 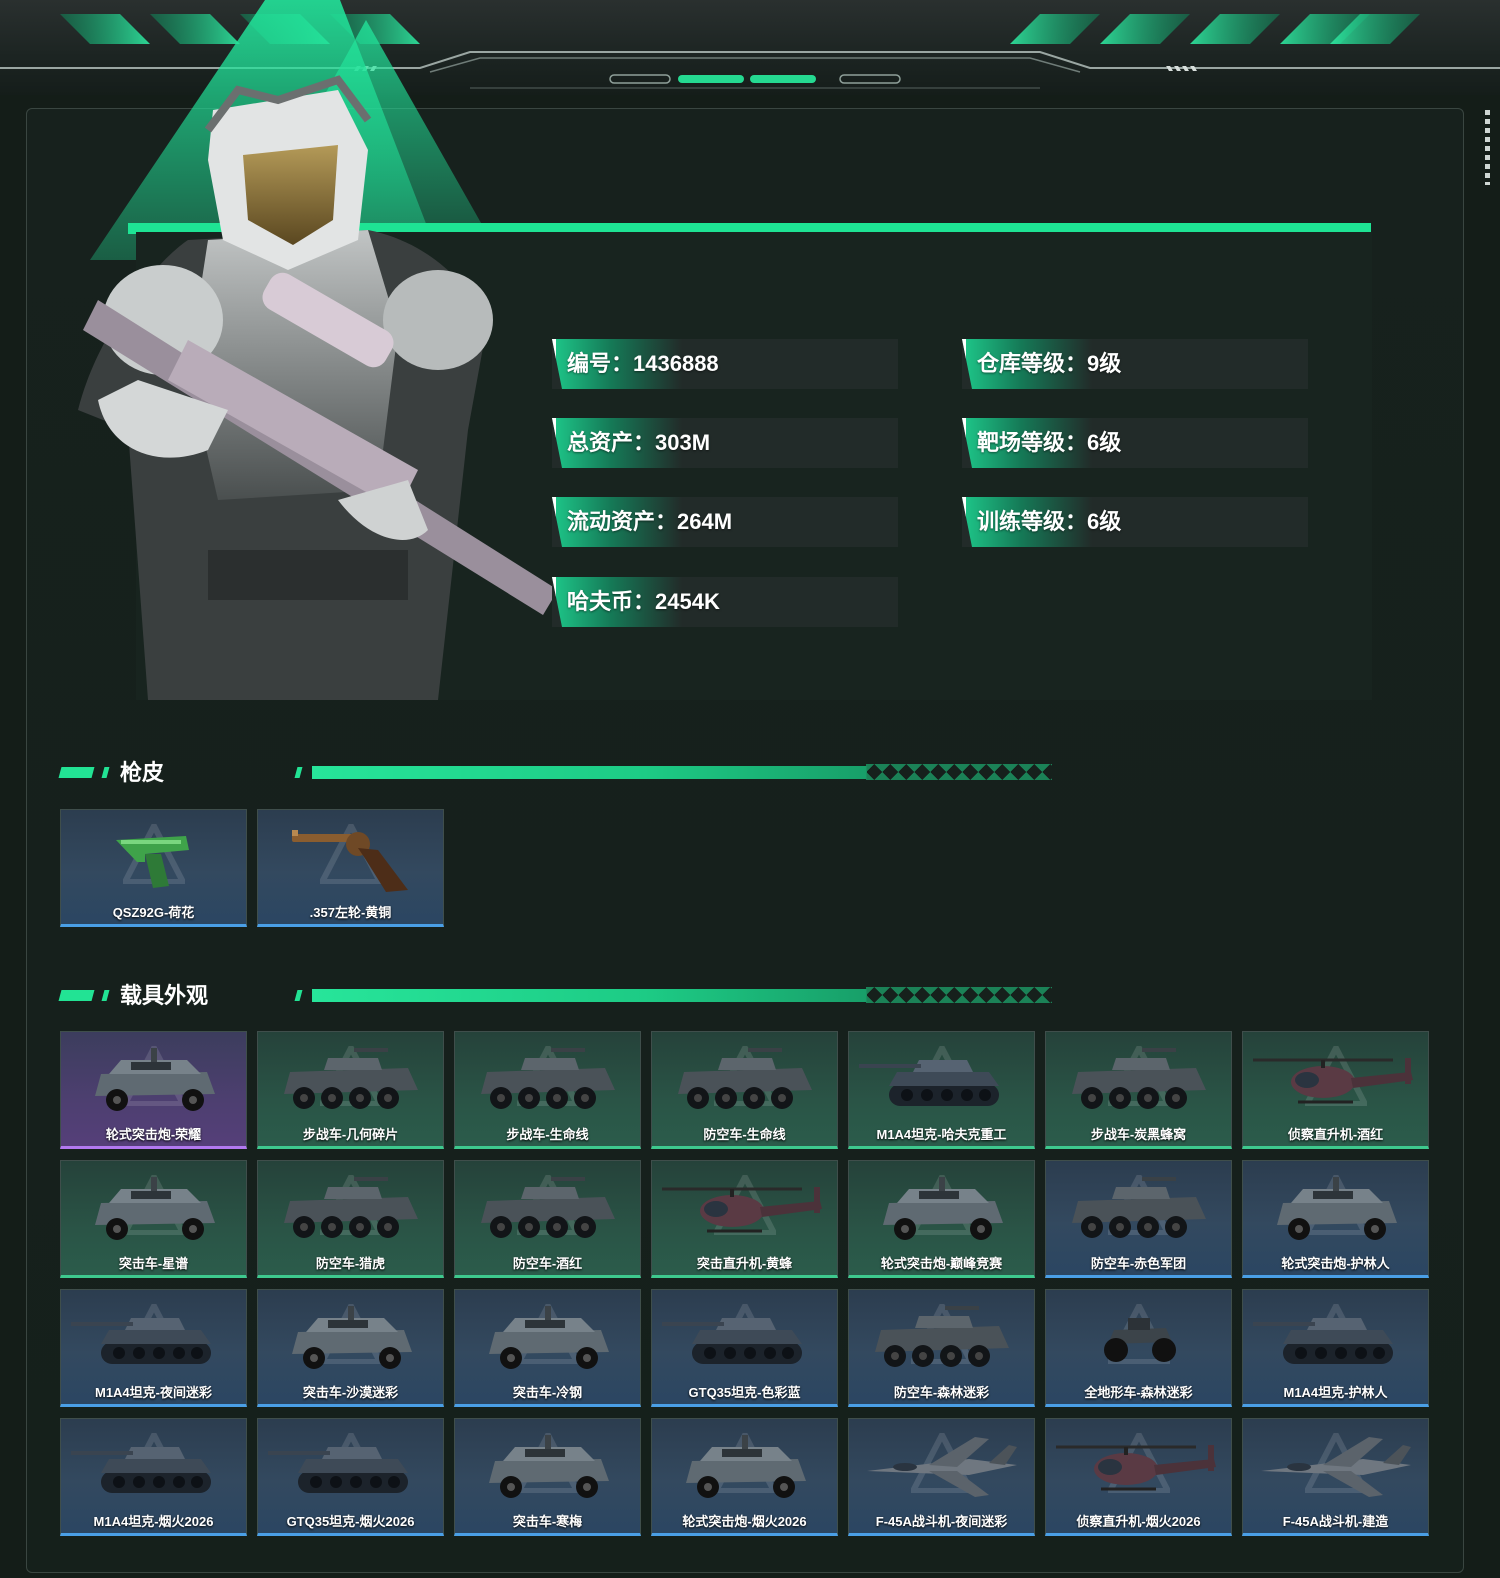 What do you see at coordinates (1138, 1134) in the screenshot?
I see `skin-name: 步战车-炭黑蜂窝` at bounding box center [1138, 1134].